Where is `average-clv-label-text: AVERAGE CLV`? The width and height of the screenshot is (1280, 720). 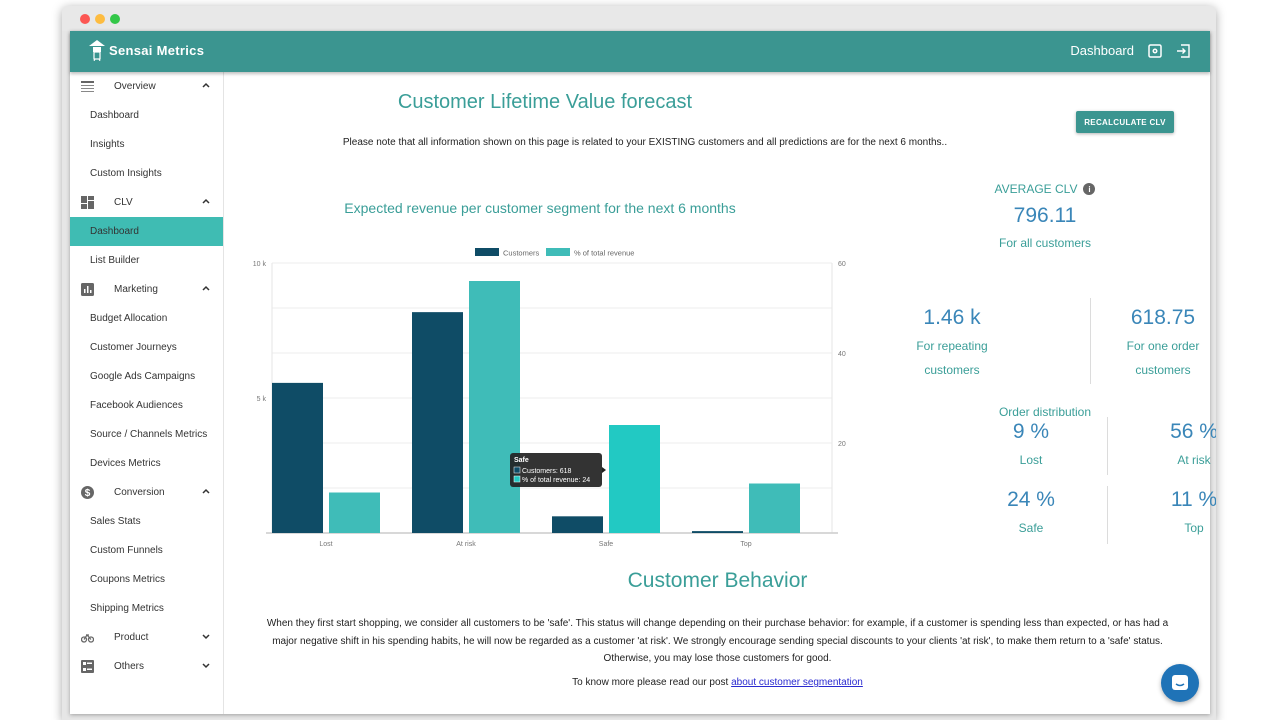
average-clv-label-text: AVERAGE CLV is located at coordinates (1036, 189).